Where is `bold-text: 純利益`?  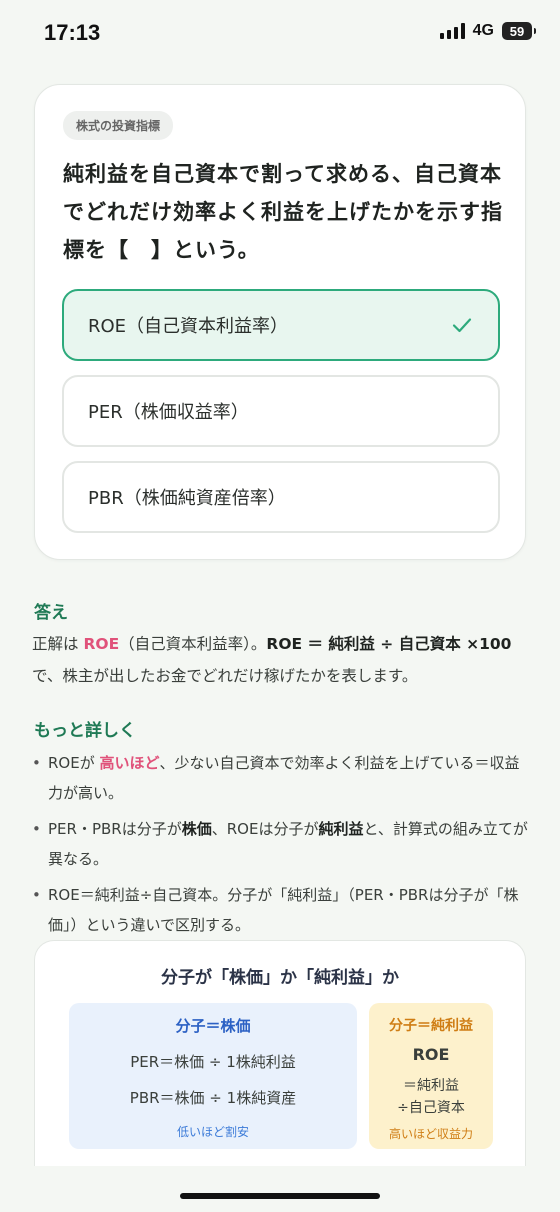
bold-text: 純利益 is located at coordinates (341, 829).